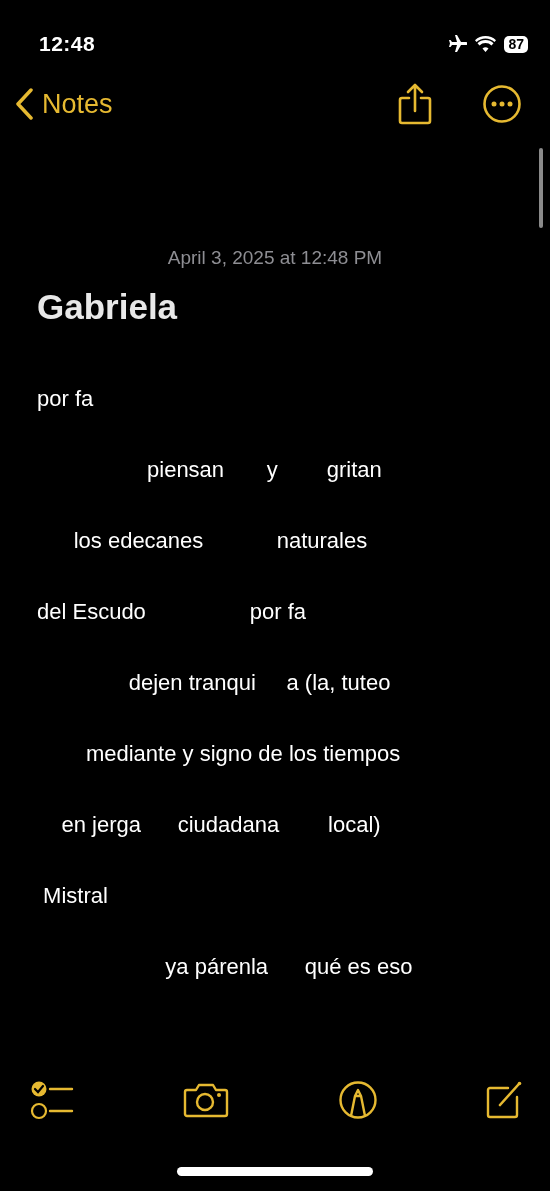 This screenshot has width=550, height=1191. What do you see at coordinates (75, 895) in the screenshot?
I see `note-line: Mistral` at bounding box center [75, 895].